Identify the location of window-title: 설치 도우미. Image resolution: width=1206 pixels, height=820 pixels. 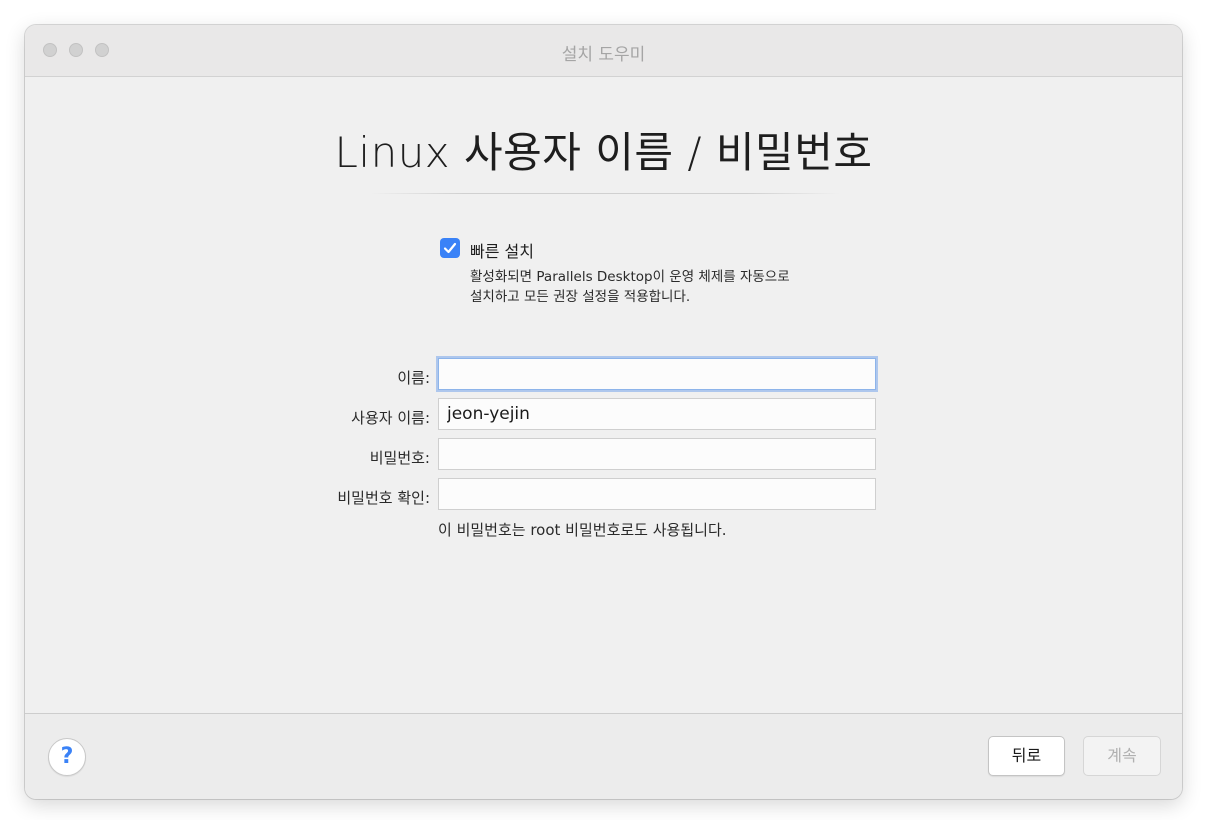
(603, 55).